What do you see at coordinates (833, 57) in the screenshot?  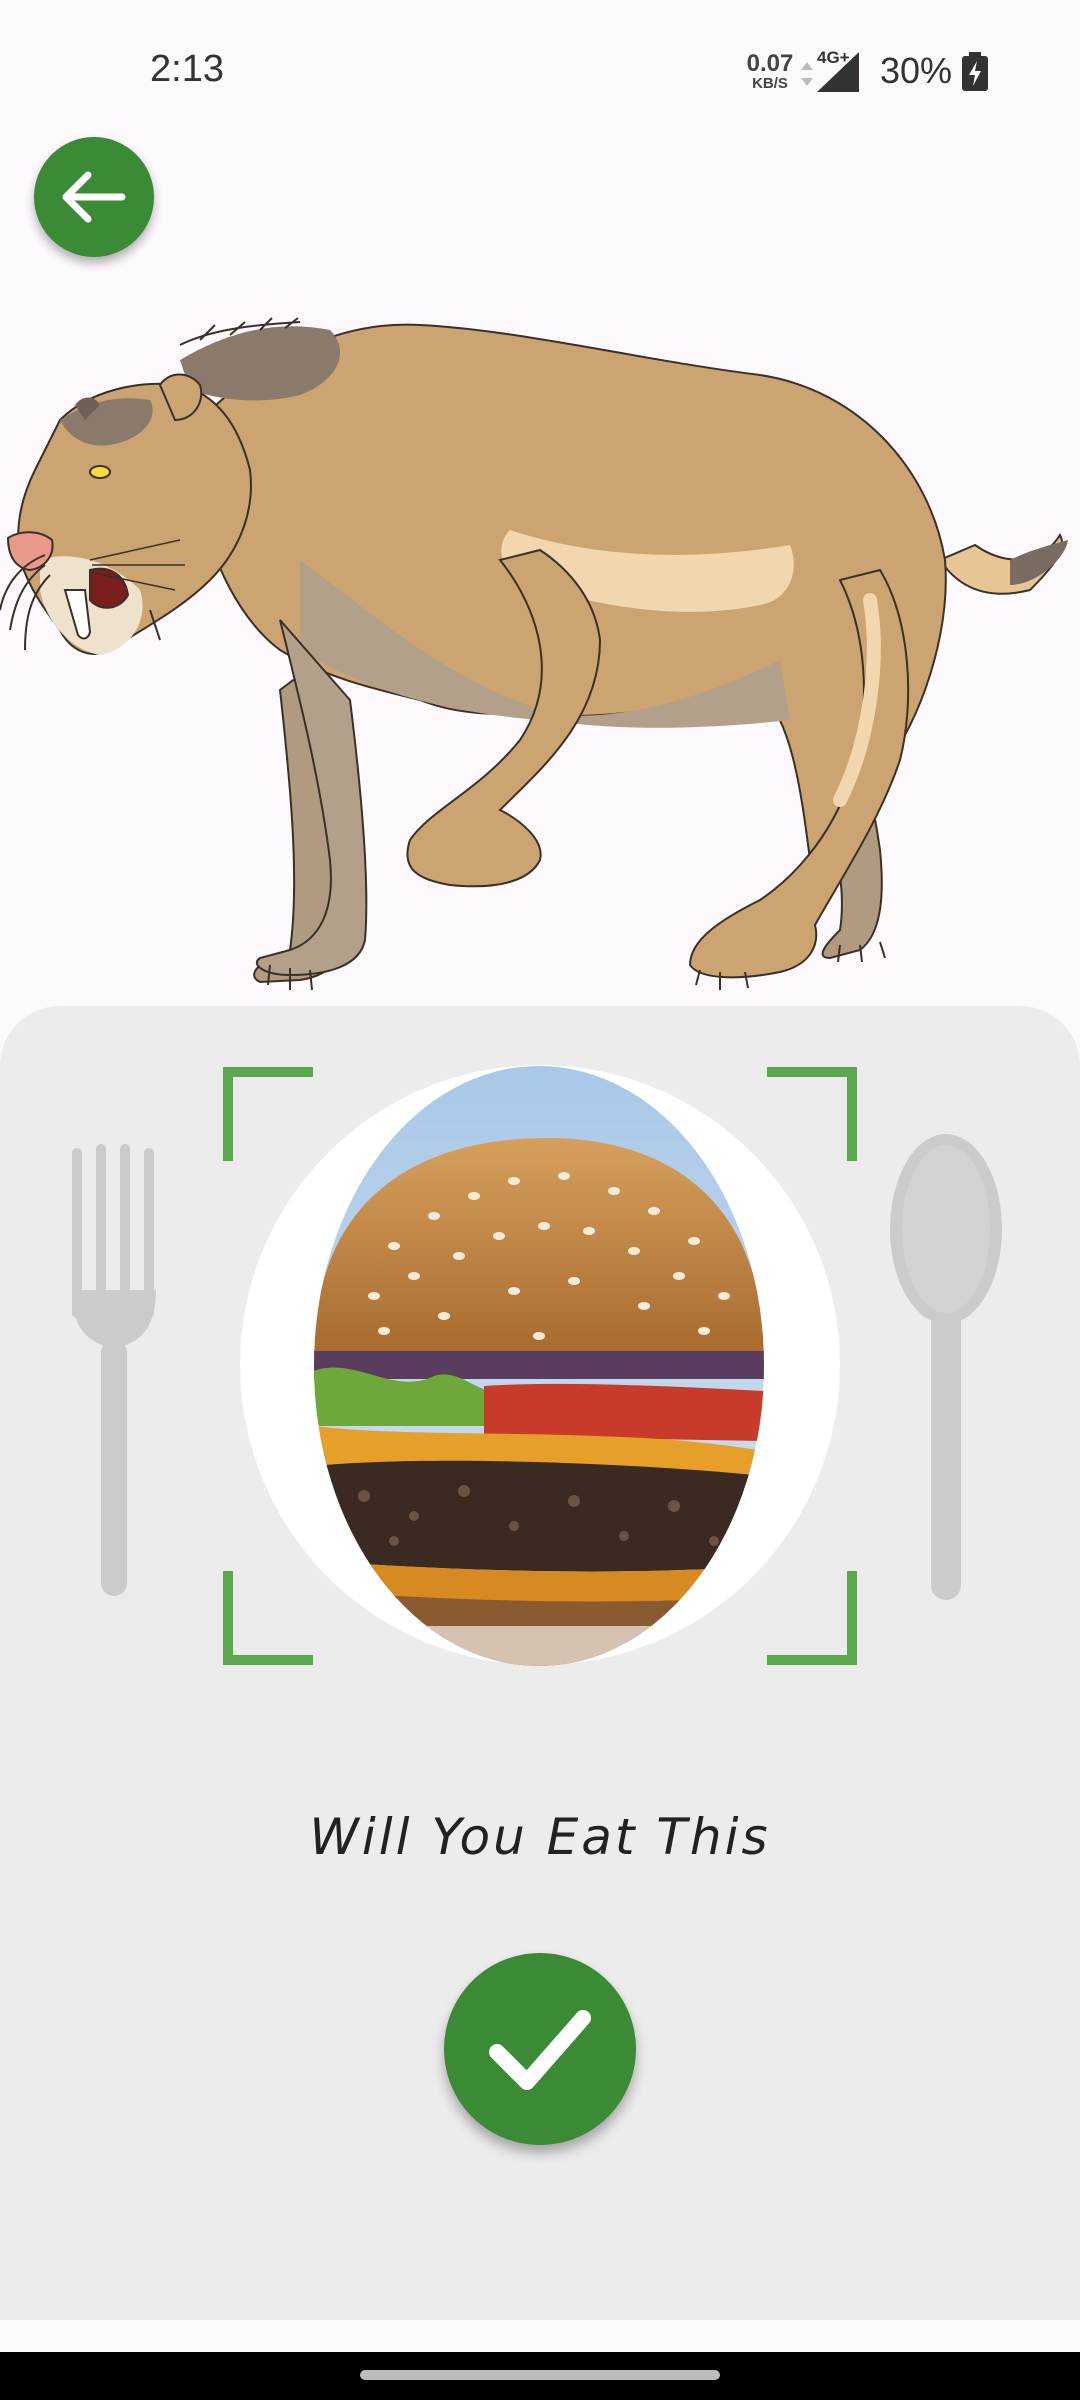 I see `network-type: 4G+` at bounding box center [833, 57].